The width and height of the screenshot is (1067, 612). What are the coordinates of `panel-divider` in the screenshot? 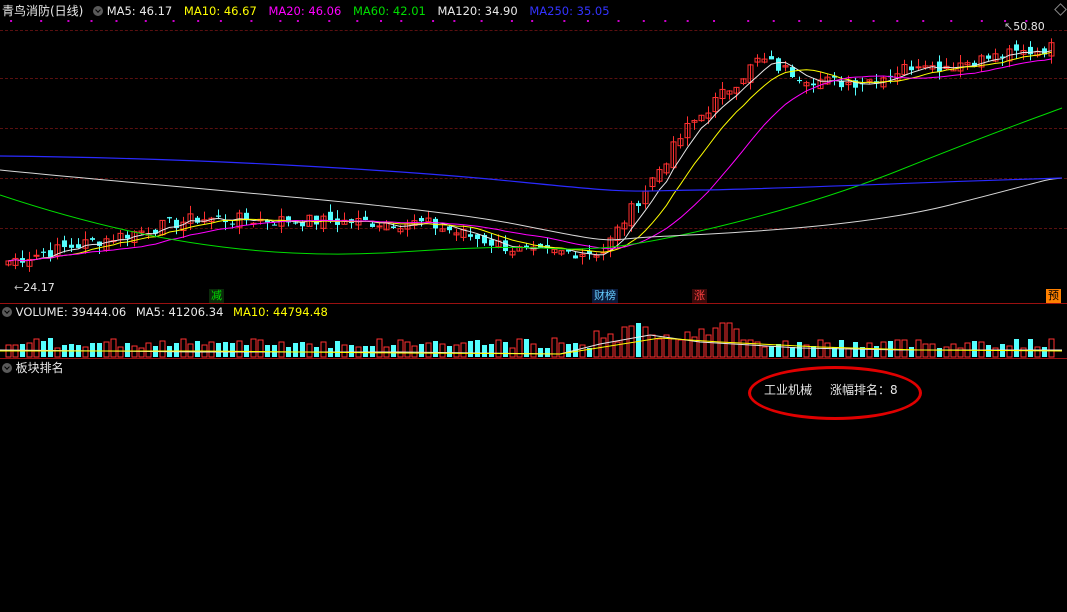 It's located at (533, 358).